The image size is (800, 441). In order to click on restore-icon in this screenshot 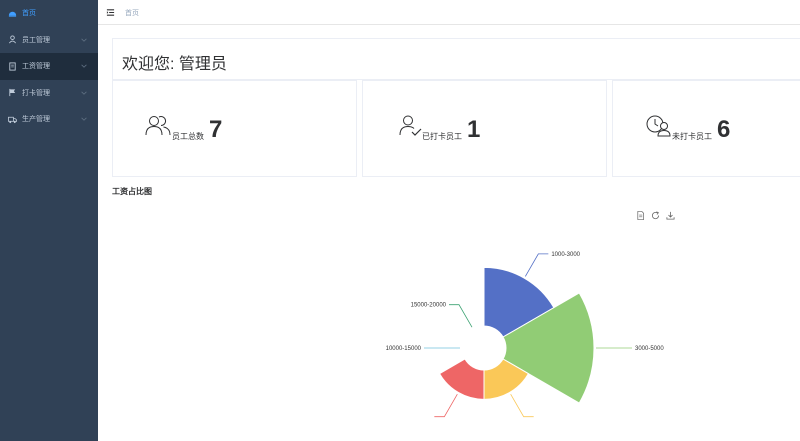, I will do `click(655, 213)`.